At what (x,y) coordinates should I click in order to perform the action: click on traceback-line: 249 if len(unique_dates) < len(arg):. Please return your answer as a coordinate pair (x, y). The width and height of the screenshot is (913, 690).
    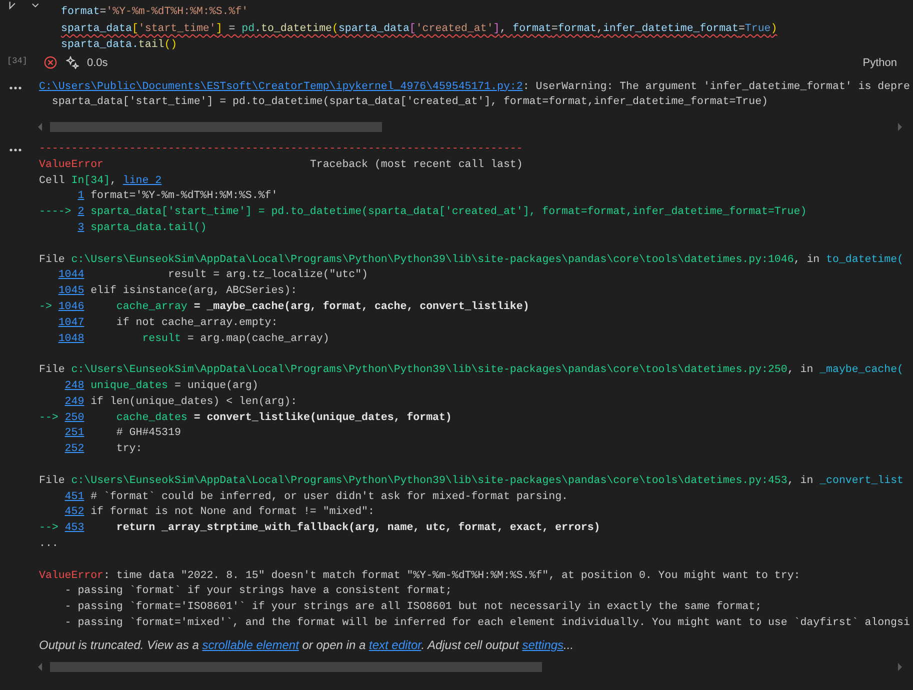
    Looking at the image, I should click on (181, 402).